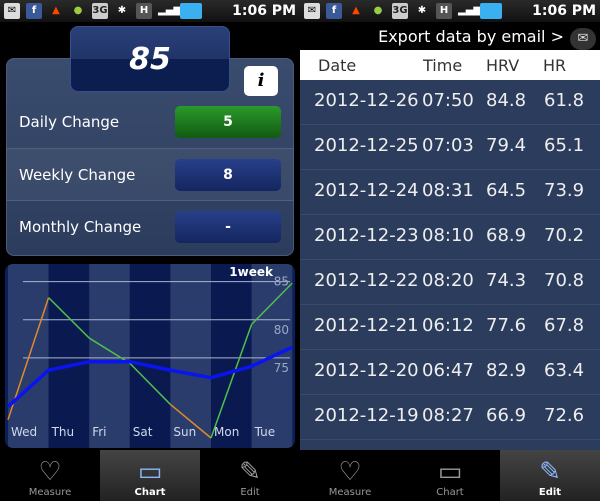  I want to click on table-row: 2012-12-26 07:50 84.8 61.8, so click(450, 102).